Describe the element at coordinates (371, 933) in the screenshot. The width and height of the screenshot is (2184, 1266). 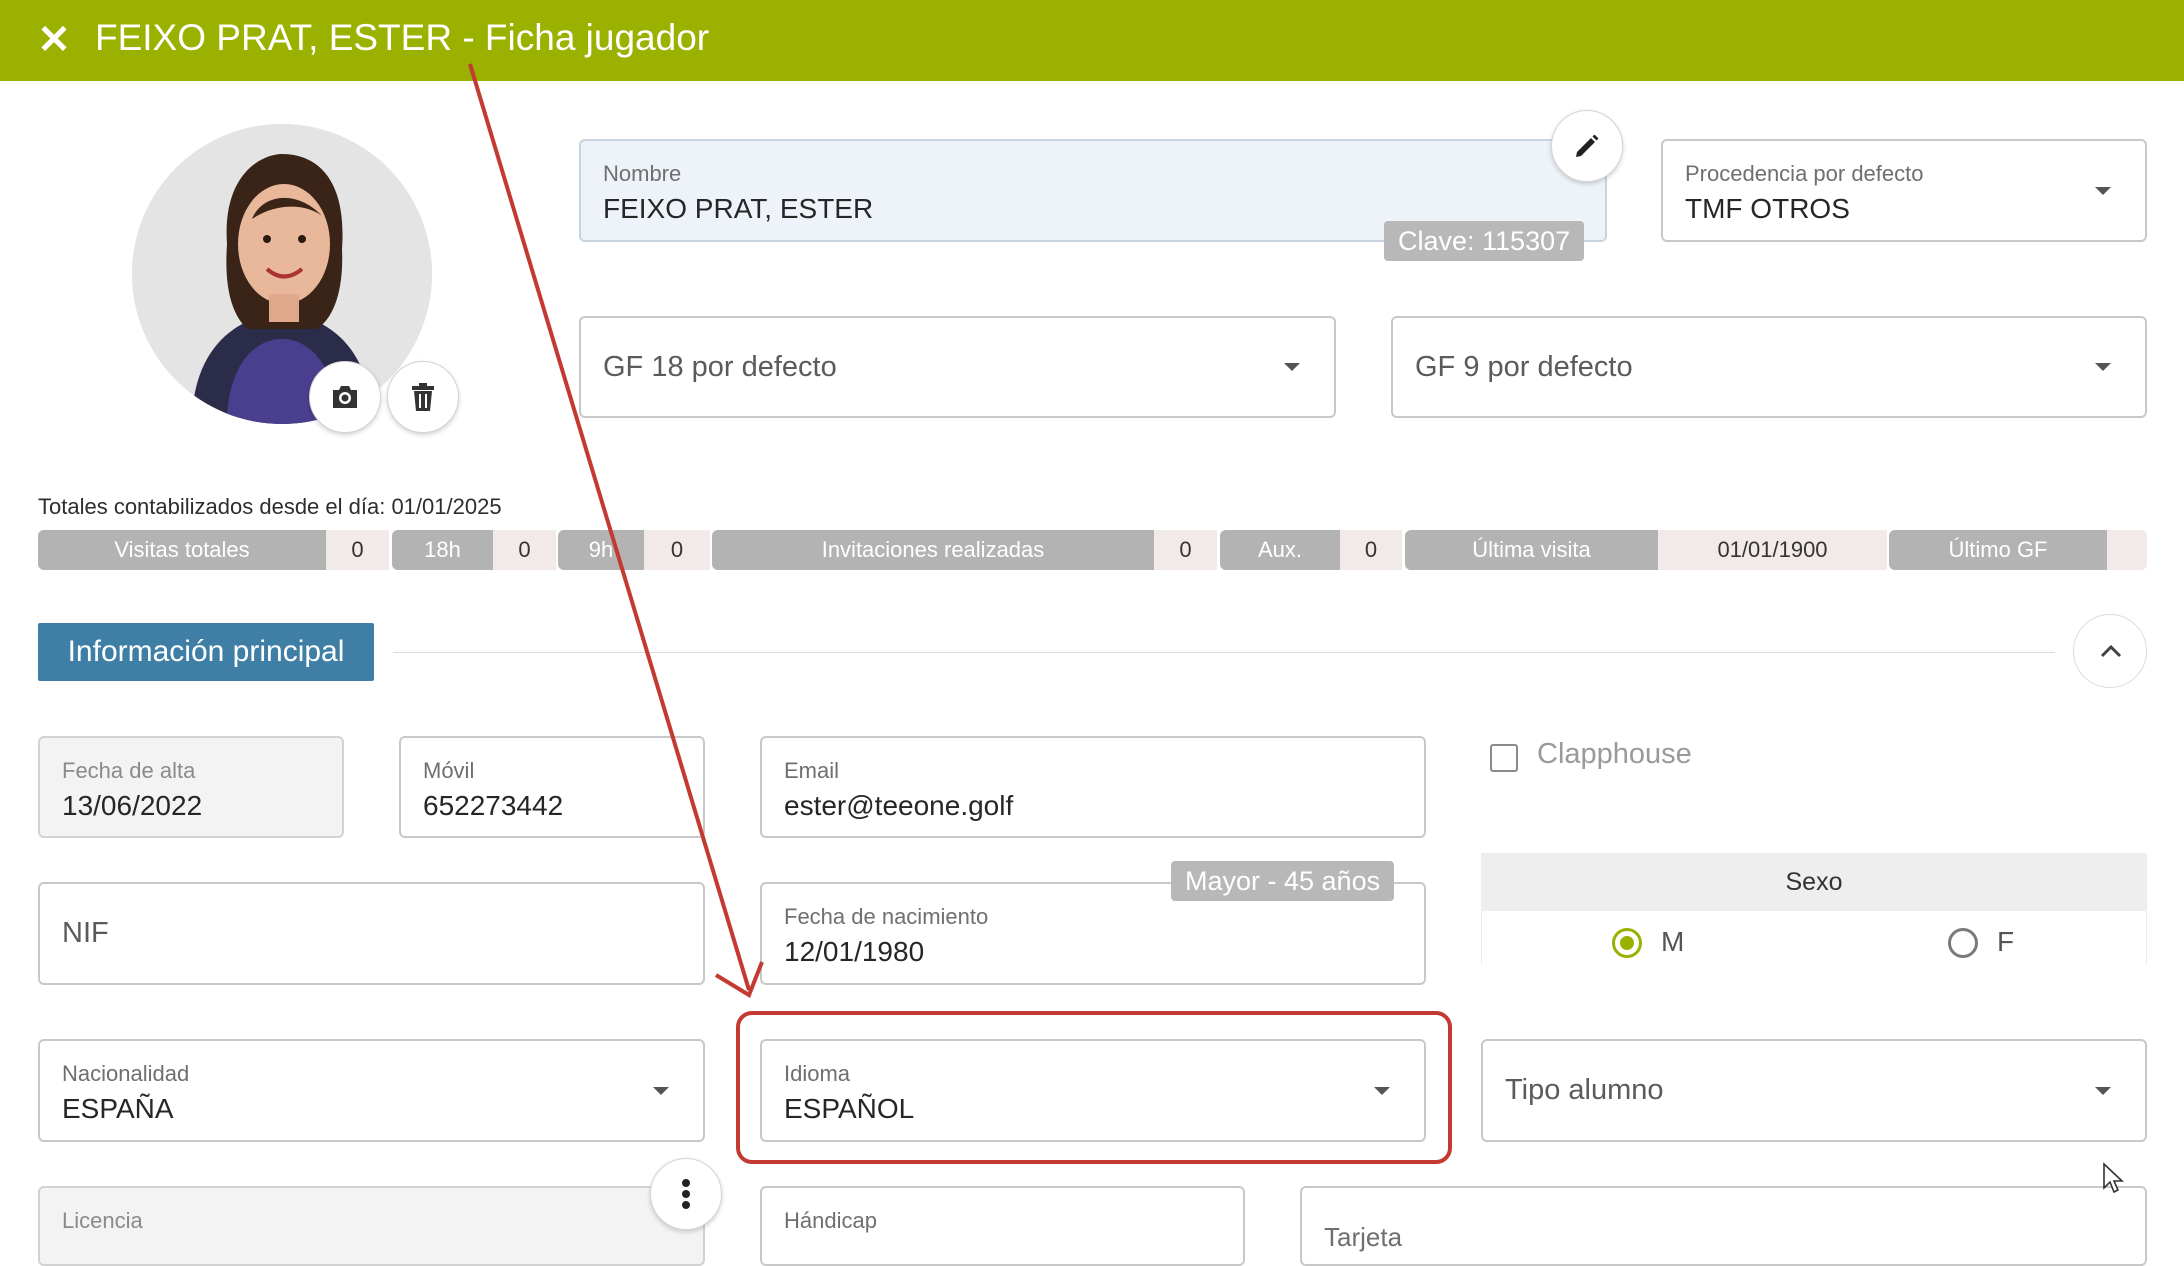
I see `nif-field: NIF` at that location.